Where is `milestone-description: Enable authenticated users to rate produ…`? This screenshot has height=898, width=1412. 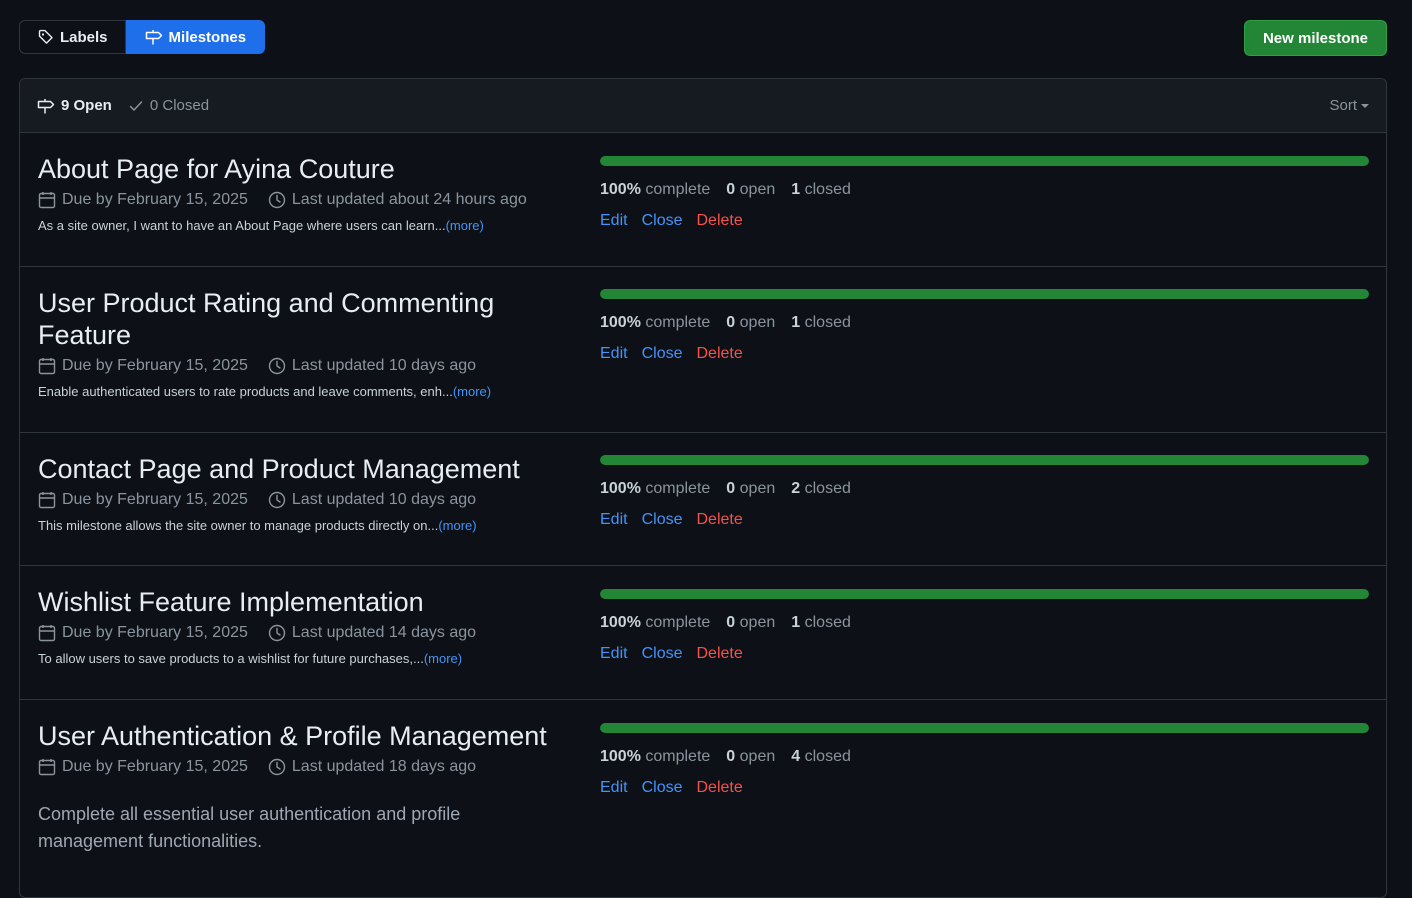 milestone-description: Enable authenticated users to rate produ… is located at coordinates (308, 391).